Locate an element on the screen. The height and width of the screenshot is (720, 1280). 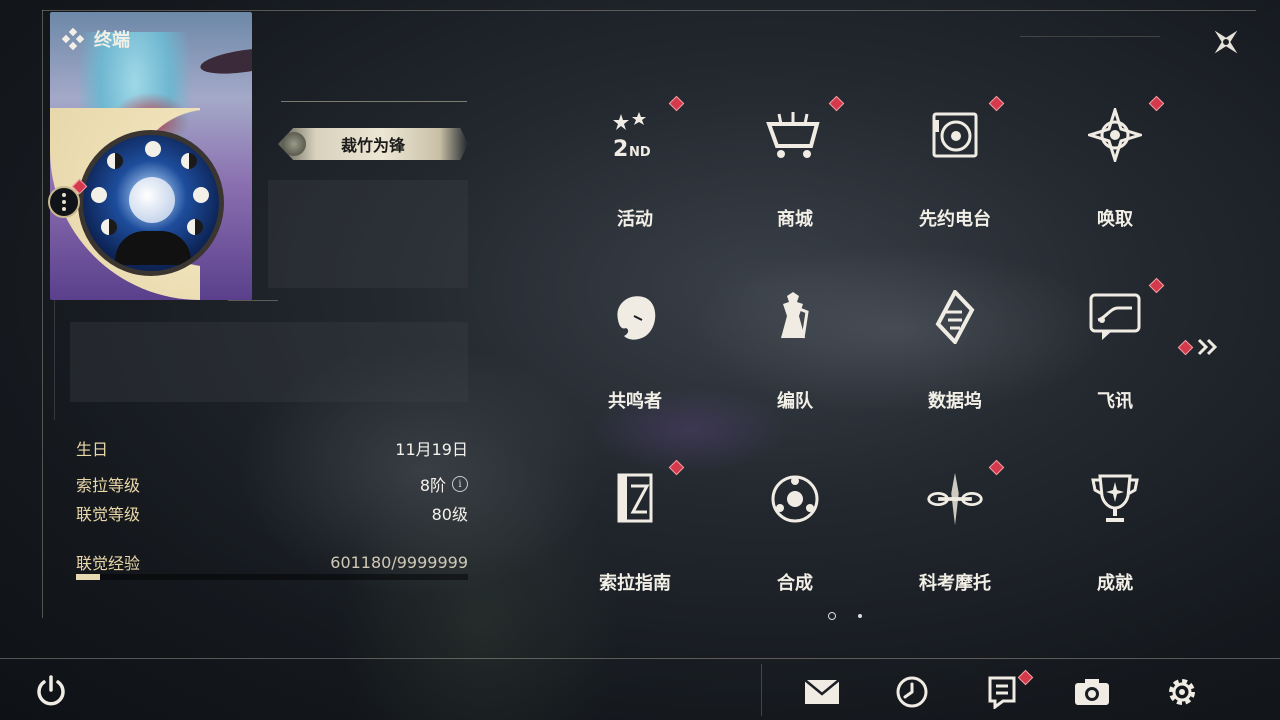
union-exp-progress-bar is located at coordinates (272, 577).